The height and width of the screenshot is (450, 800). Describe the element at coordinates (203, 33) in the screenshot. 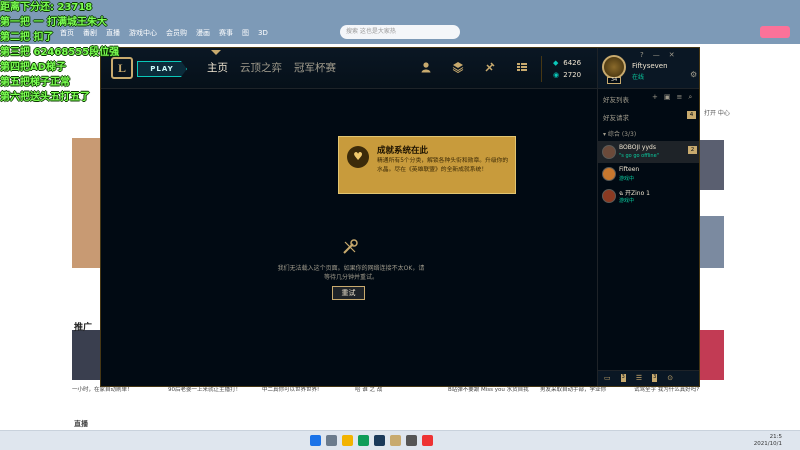

I see `nav-item: 漫画` at that location.